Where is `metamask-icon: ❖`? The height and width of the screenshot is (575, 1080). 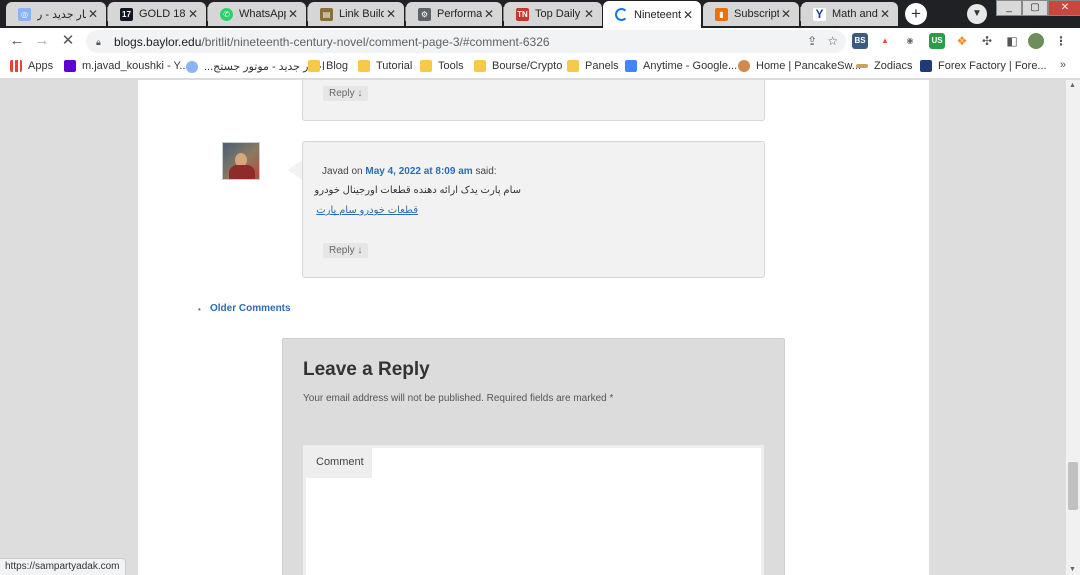
metamask-icon: ❖ is located at coordinates (962, 41).